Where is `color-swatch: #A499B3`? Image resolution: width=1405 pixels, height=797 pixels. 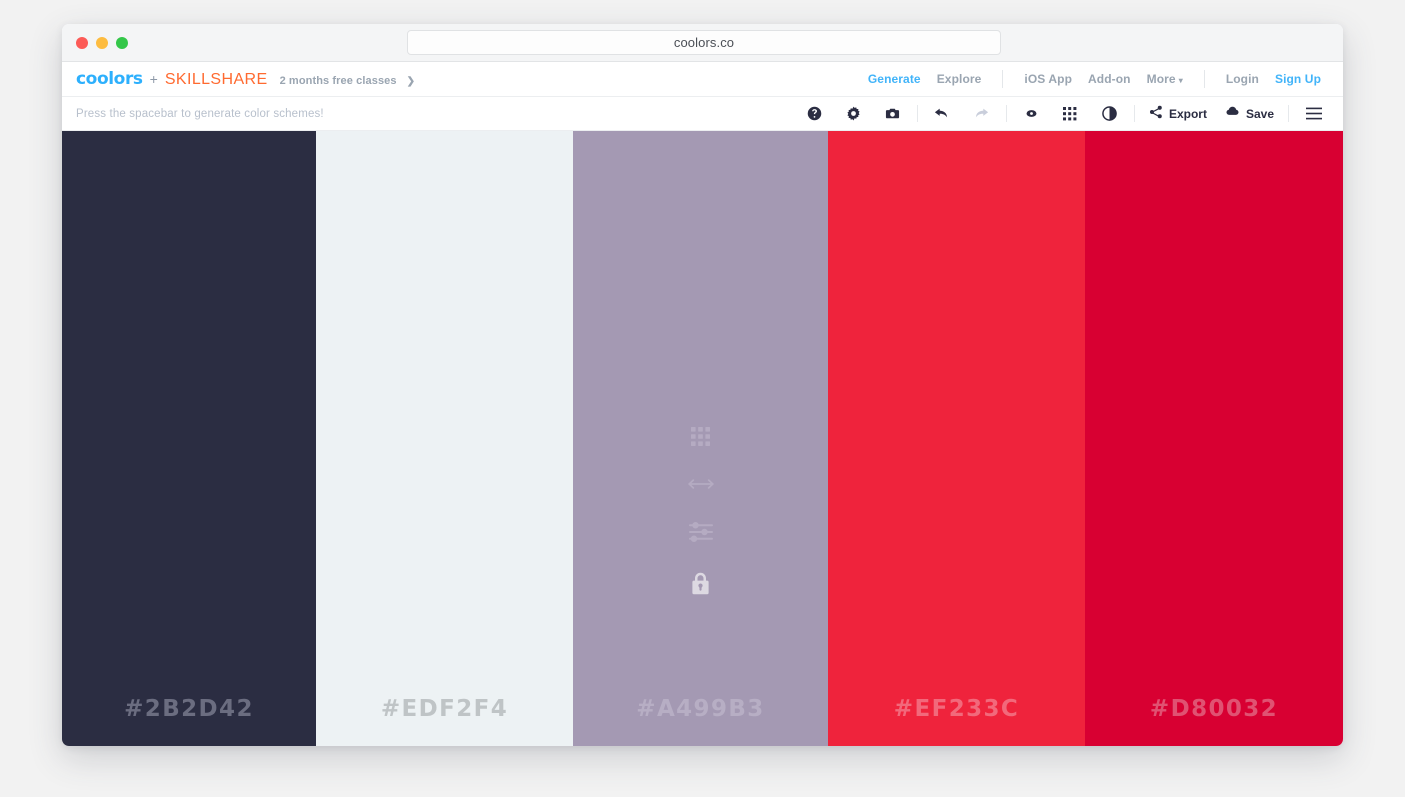
color-swatch: #A499B3 is located at coordinates (700, 438).